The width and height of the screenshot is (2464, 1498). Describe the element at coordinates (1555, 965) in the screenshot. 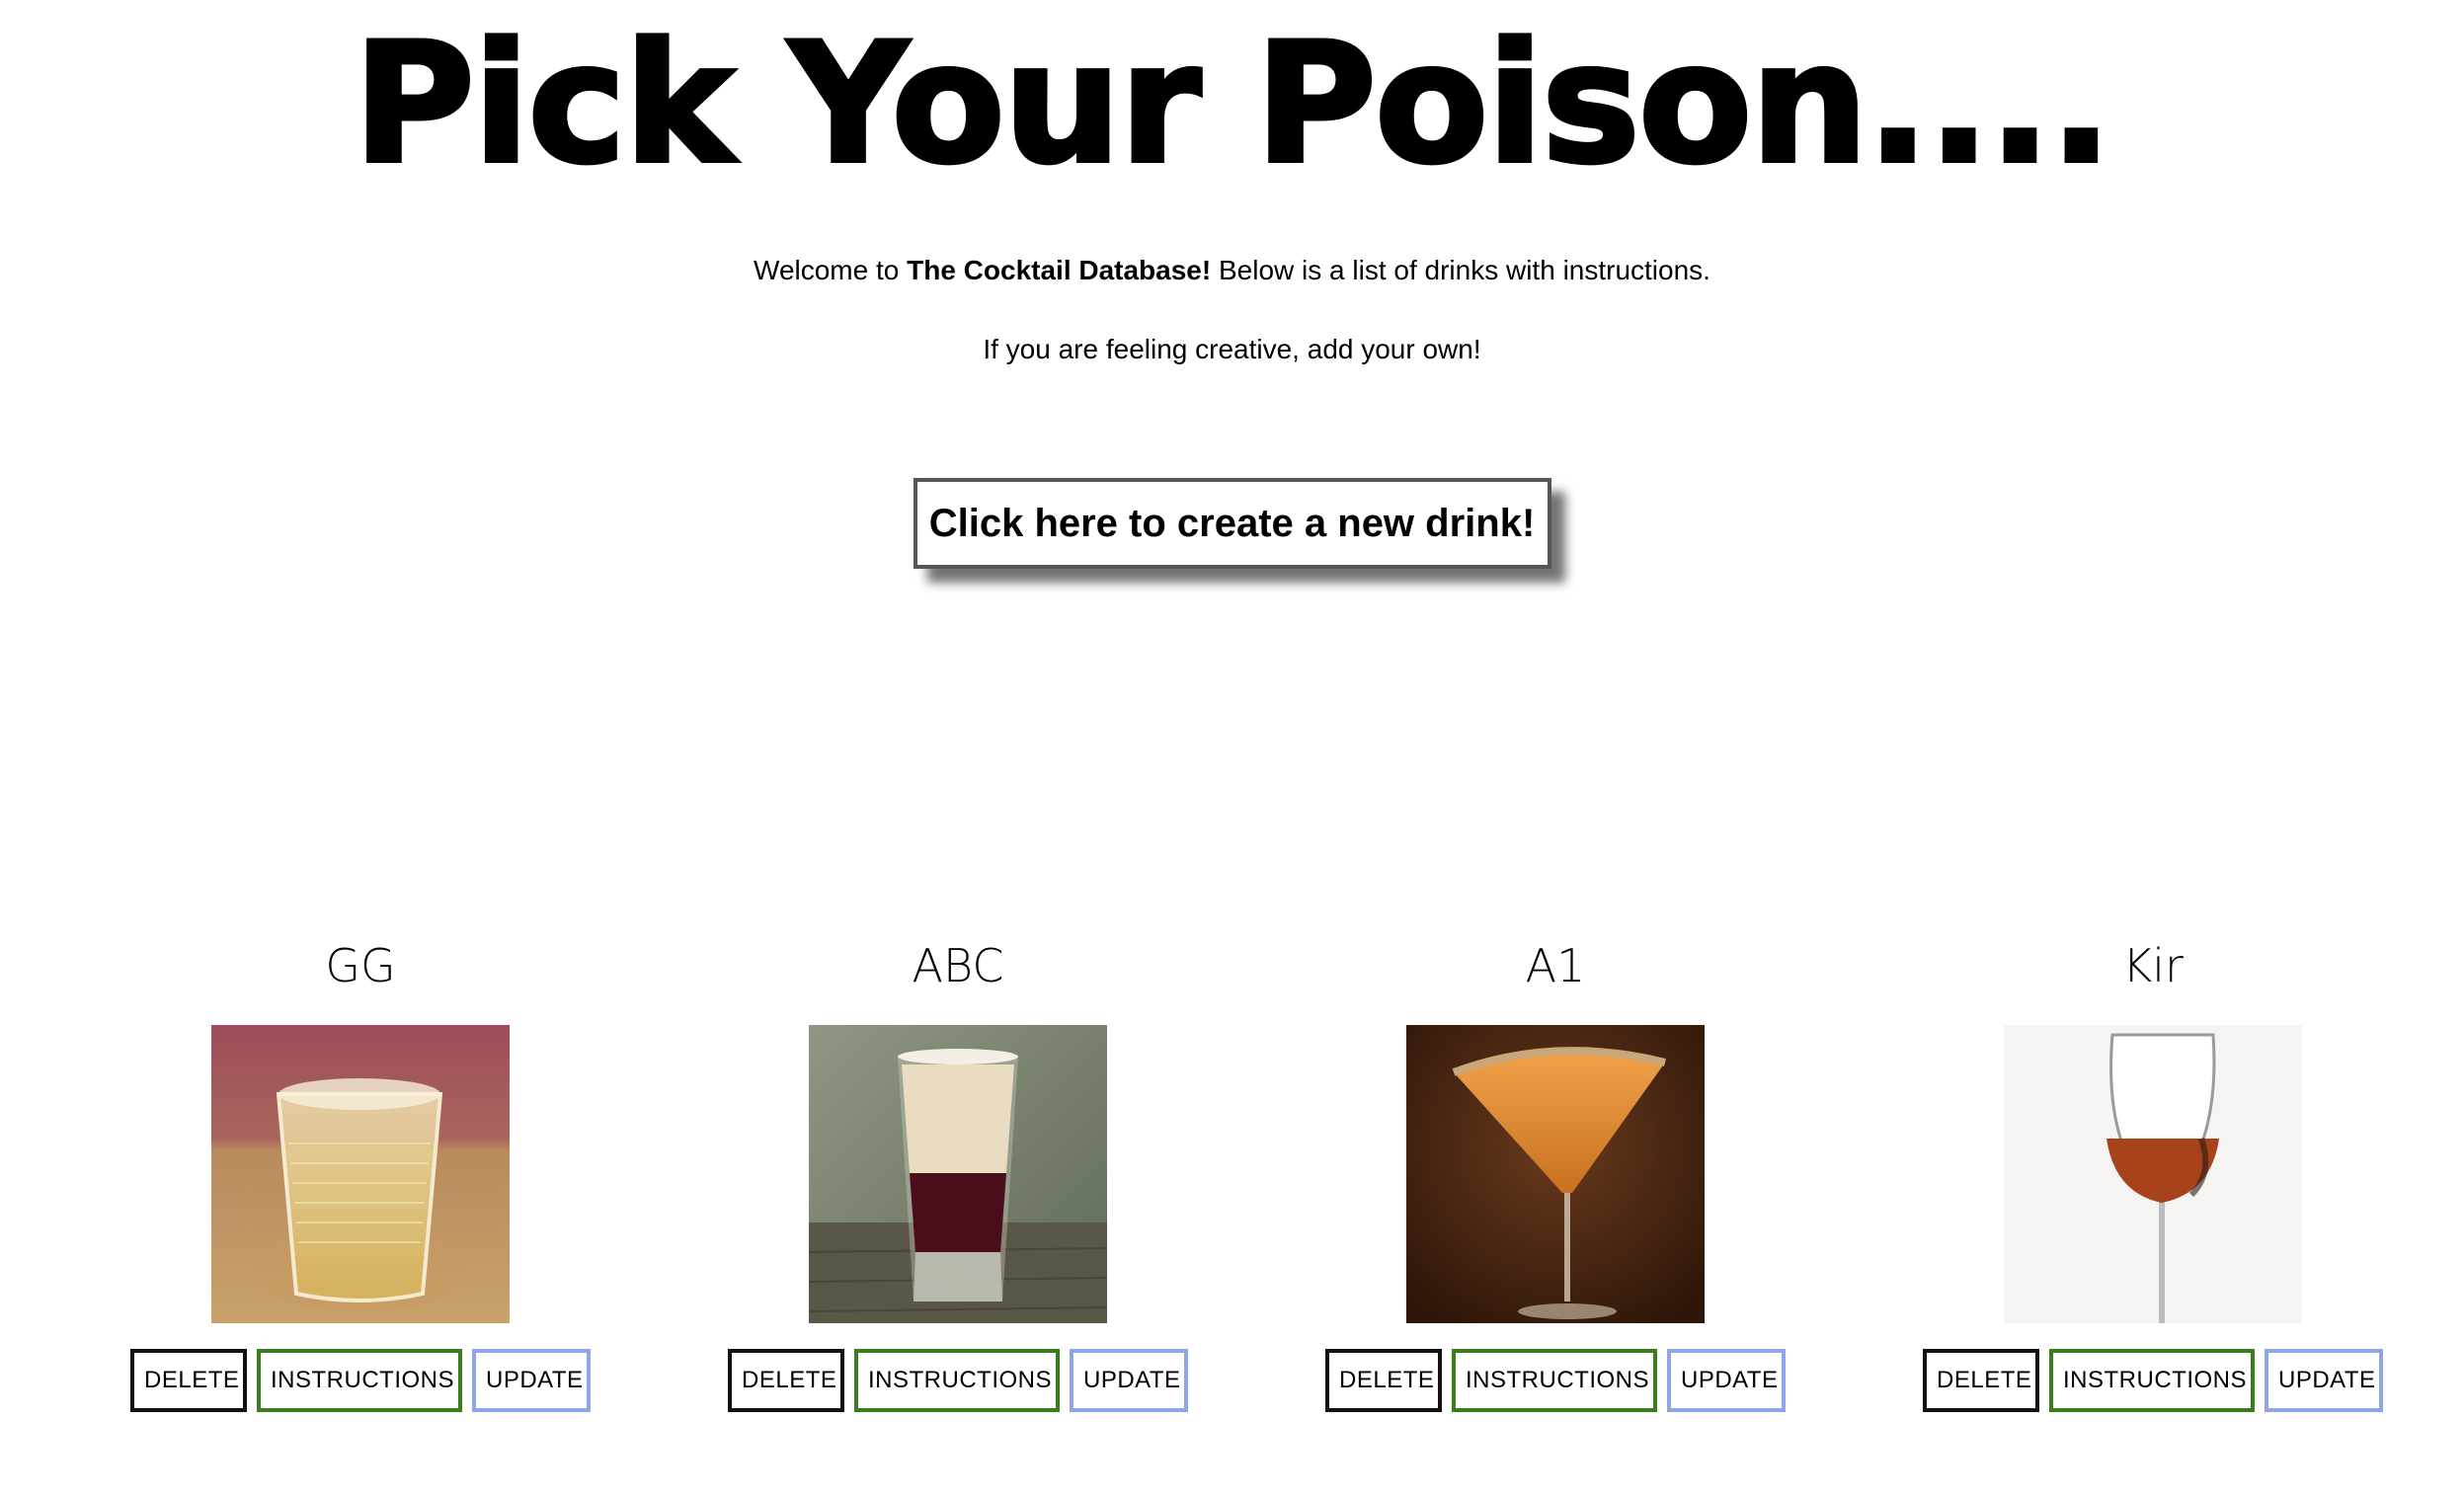

I see `drink-name: A1` at that location.